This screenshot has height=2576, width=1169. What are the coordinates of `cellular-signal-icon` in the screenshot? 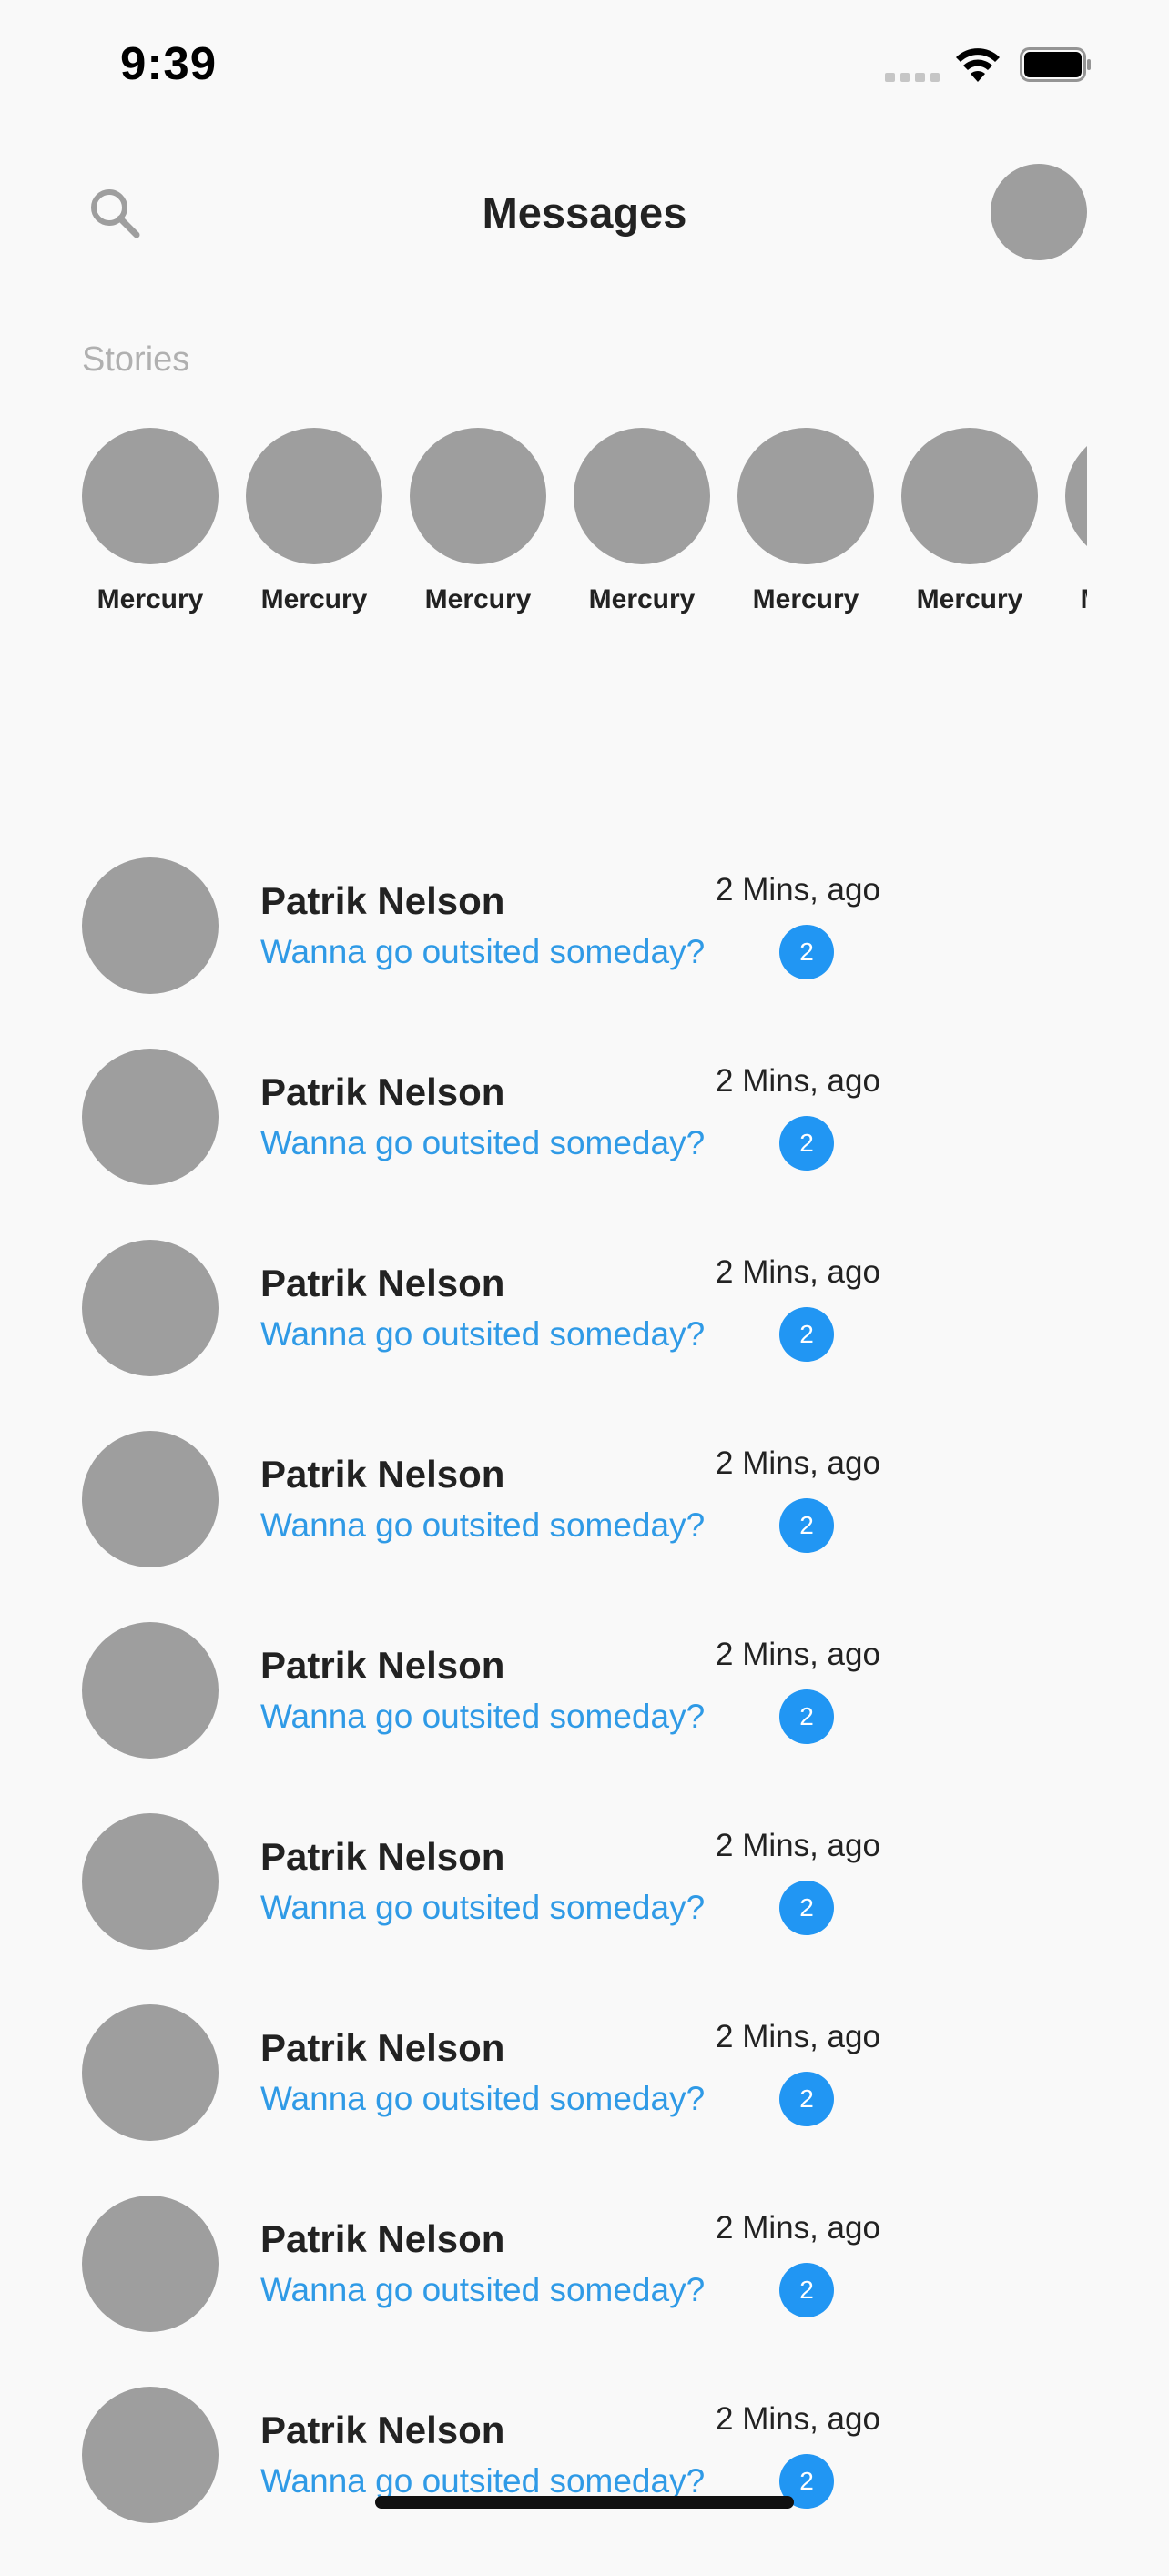 It's located at (912, 77).